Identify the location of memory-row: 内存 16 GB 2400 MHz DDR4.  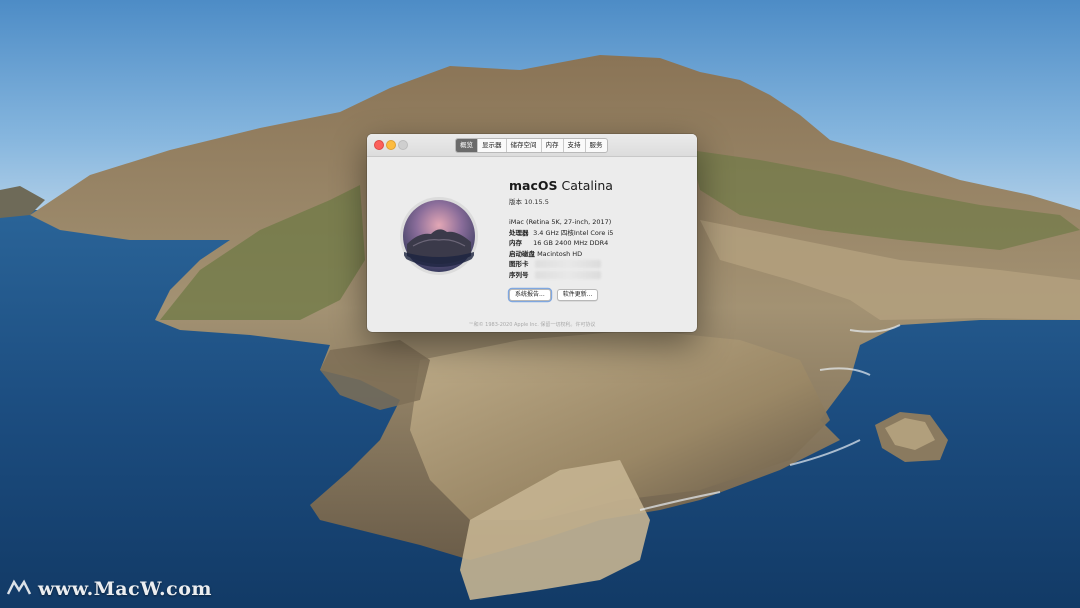
(599, 243).